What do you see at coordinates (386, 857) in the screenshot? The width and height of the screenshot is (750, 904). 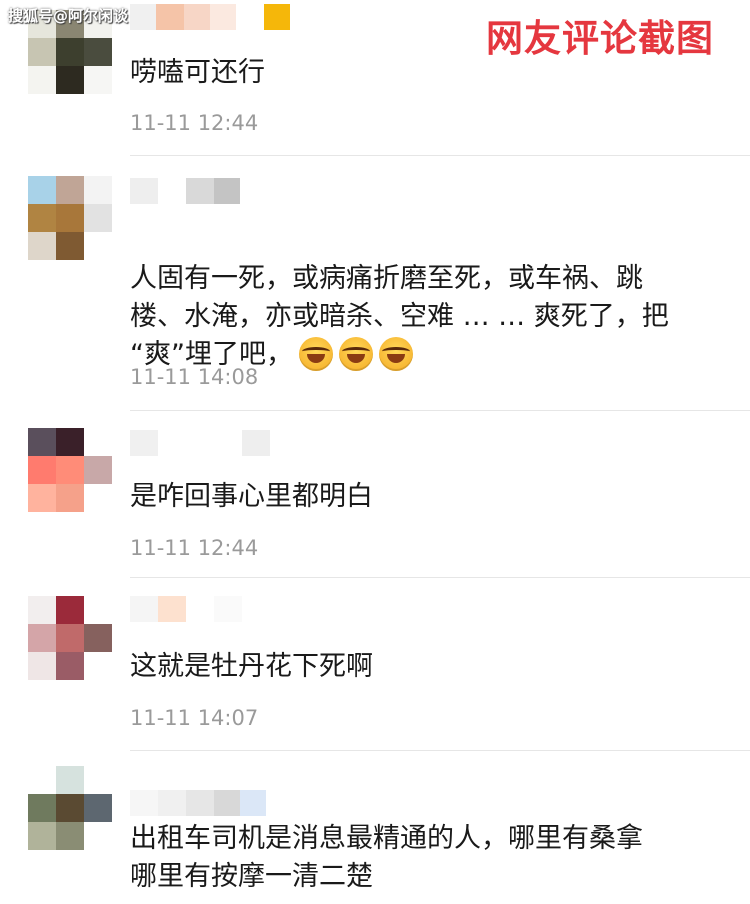 I see `comment-text: 出租车司机是消息最精通的人，哪里有桑拿 哪里有按摩一清二楚` at bounding box center [386, 857].